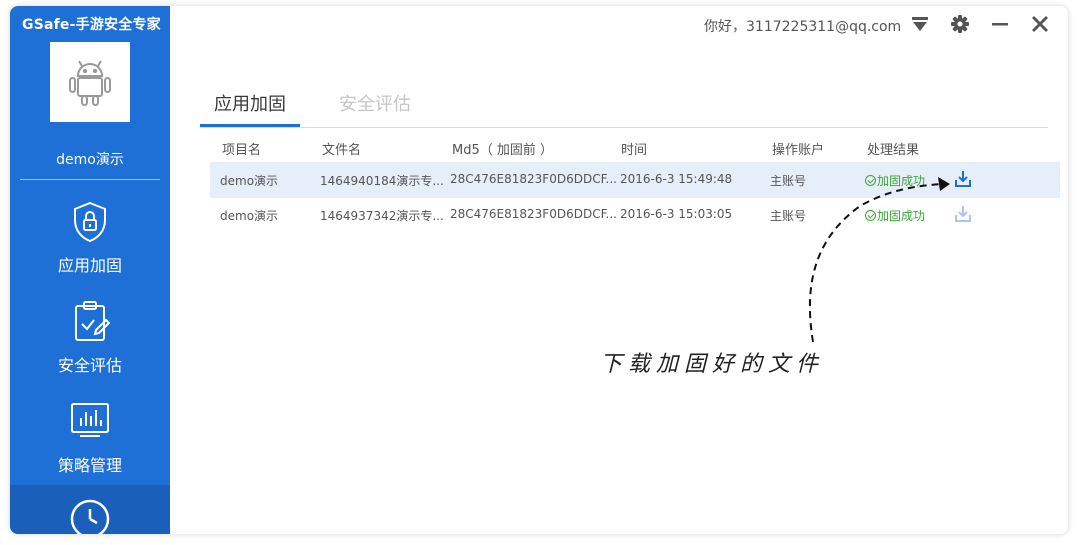 The width and height of the screenshot is (1078, 545). Describe the element at coordinates (91, 25) in the screenshot. I see `app-title: GSafe-手游安全专家` at that location.